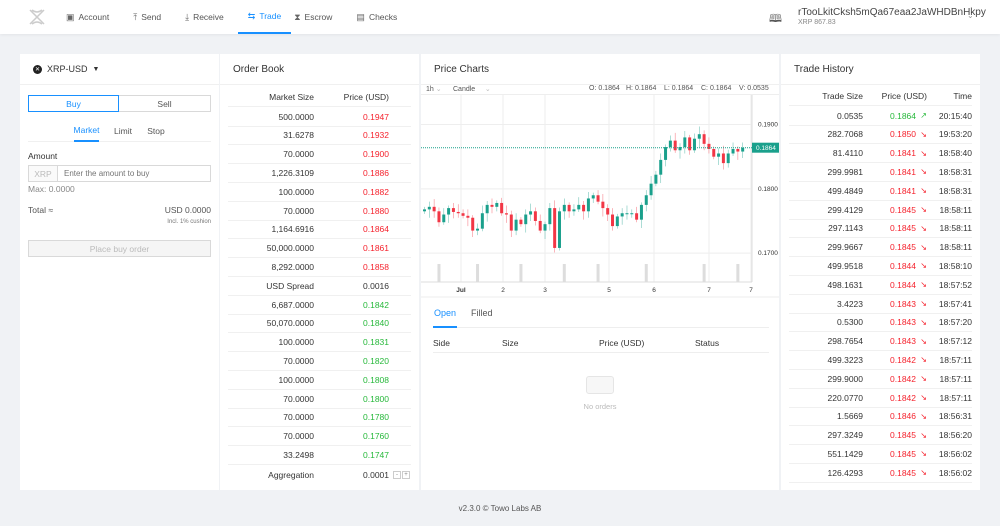 Image resolution: width=1000 pixels, height=526 pixels. Describe the element at coordinates (152, 17) in the screenshot. I see `nav-send: ⤒ Send` at that location.